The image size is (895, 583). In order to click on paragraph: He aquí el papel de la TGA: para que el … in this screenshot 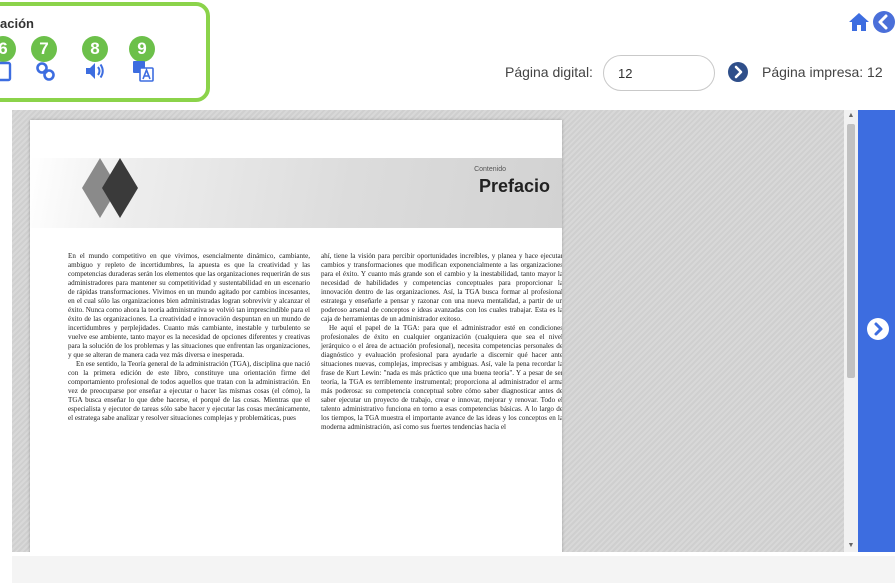, I will do `click(441, 377)`.